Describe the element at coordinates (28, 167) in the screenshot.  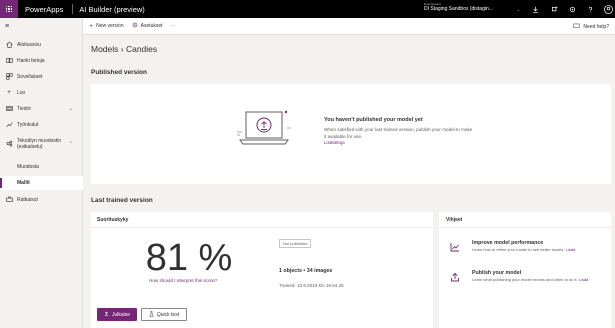
I see `sidebar-item-label: Muodosta` at that location.